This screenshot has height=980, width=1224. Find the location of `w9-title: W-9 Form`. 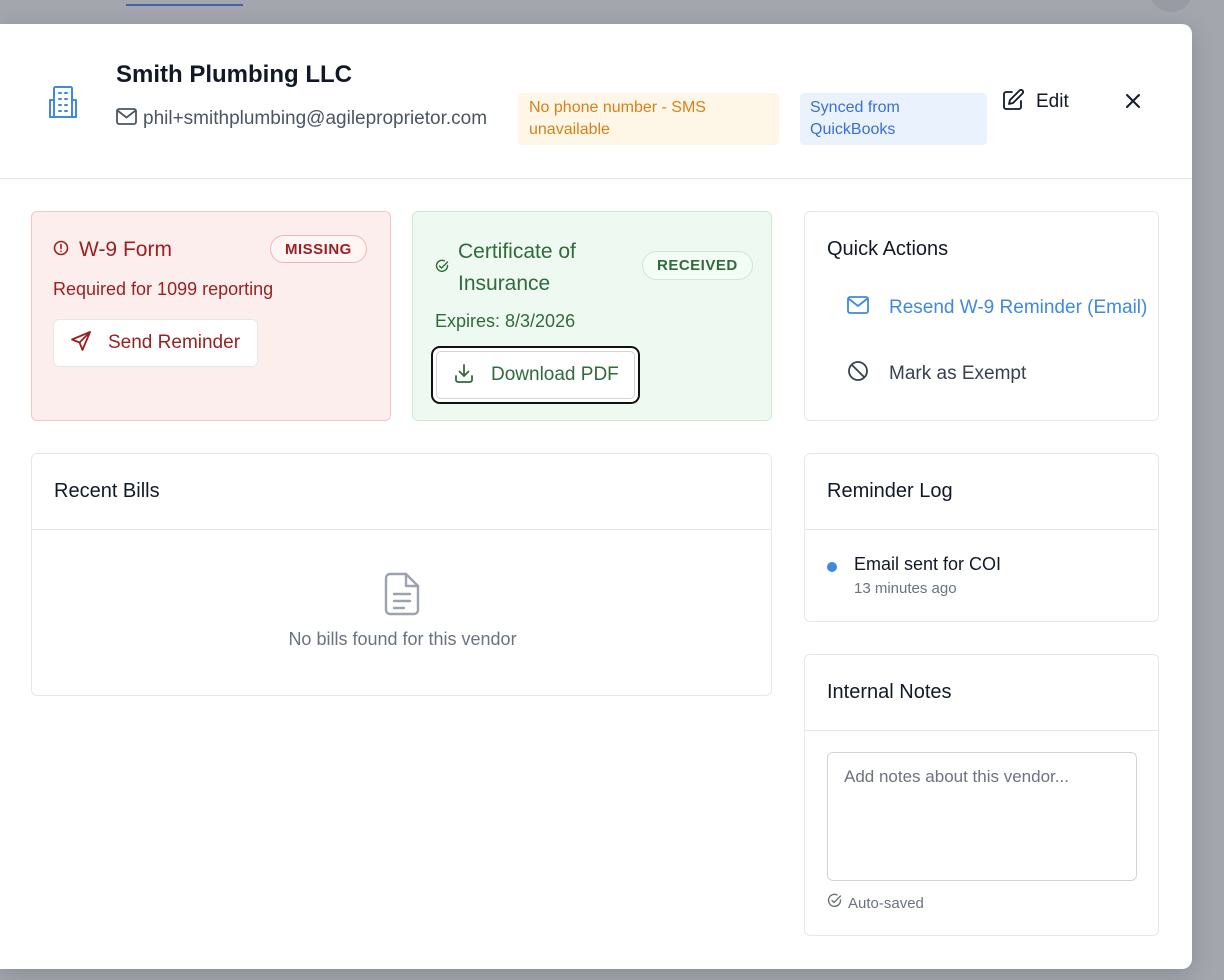

w9-title: W-9 Form is located at coordinates (125, 249).